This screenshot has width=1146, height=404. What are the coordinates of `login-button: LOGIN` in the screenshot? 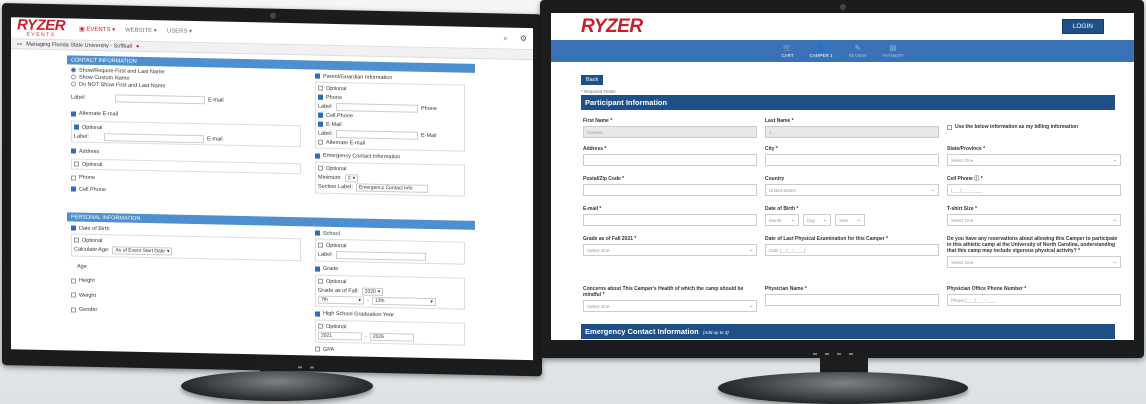 It's located at (1082, 26).